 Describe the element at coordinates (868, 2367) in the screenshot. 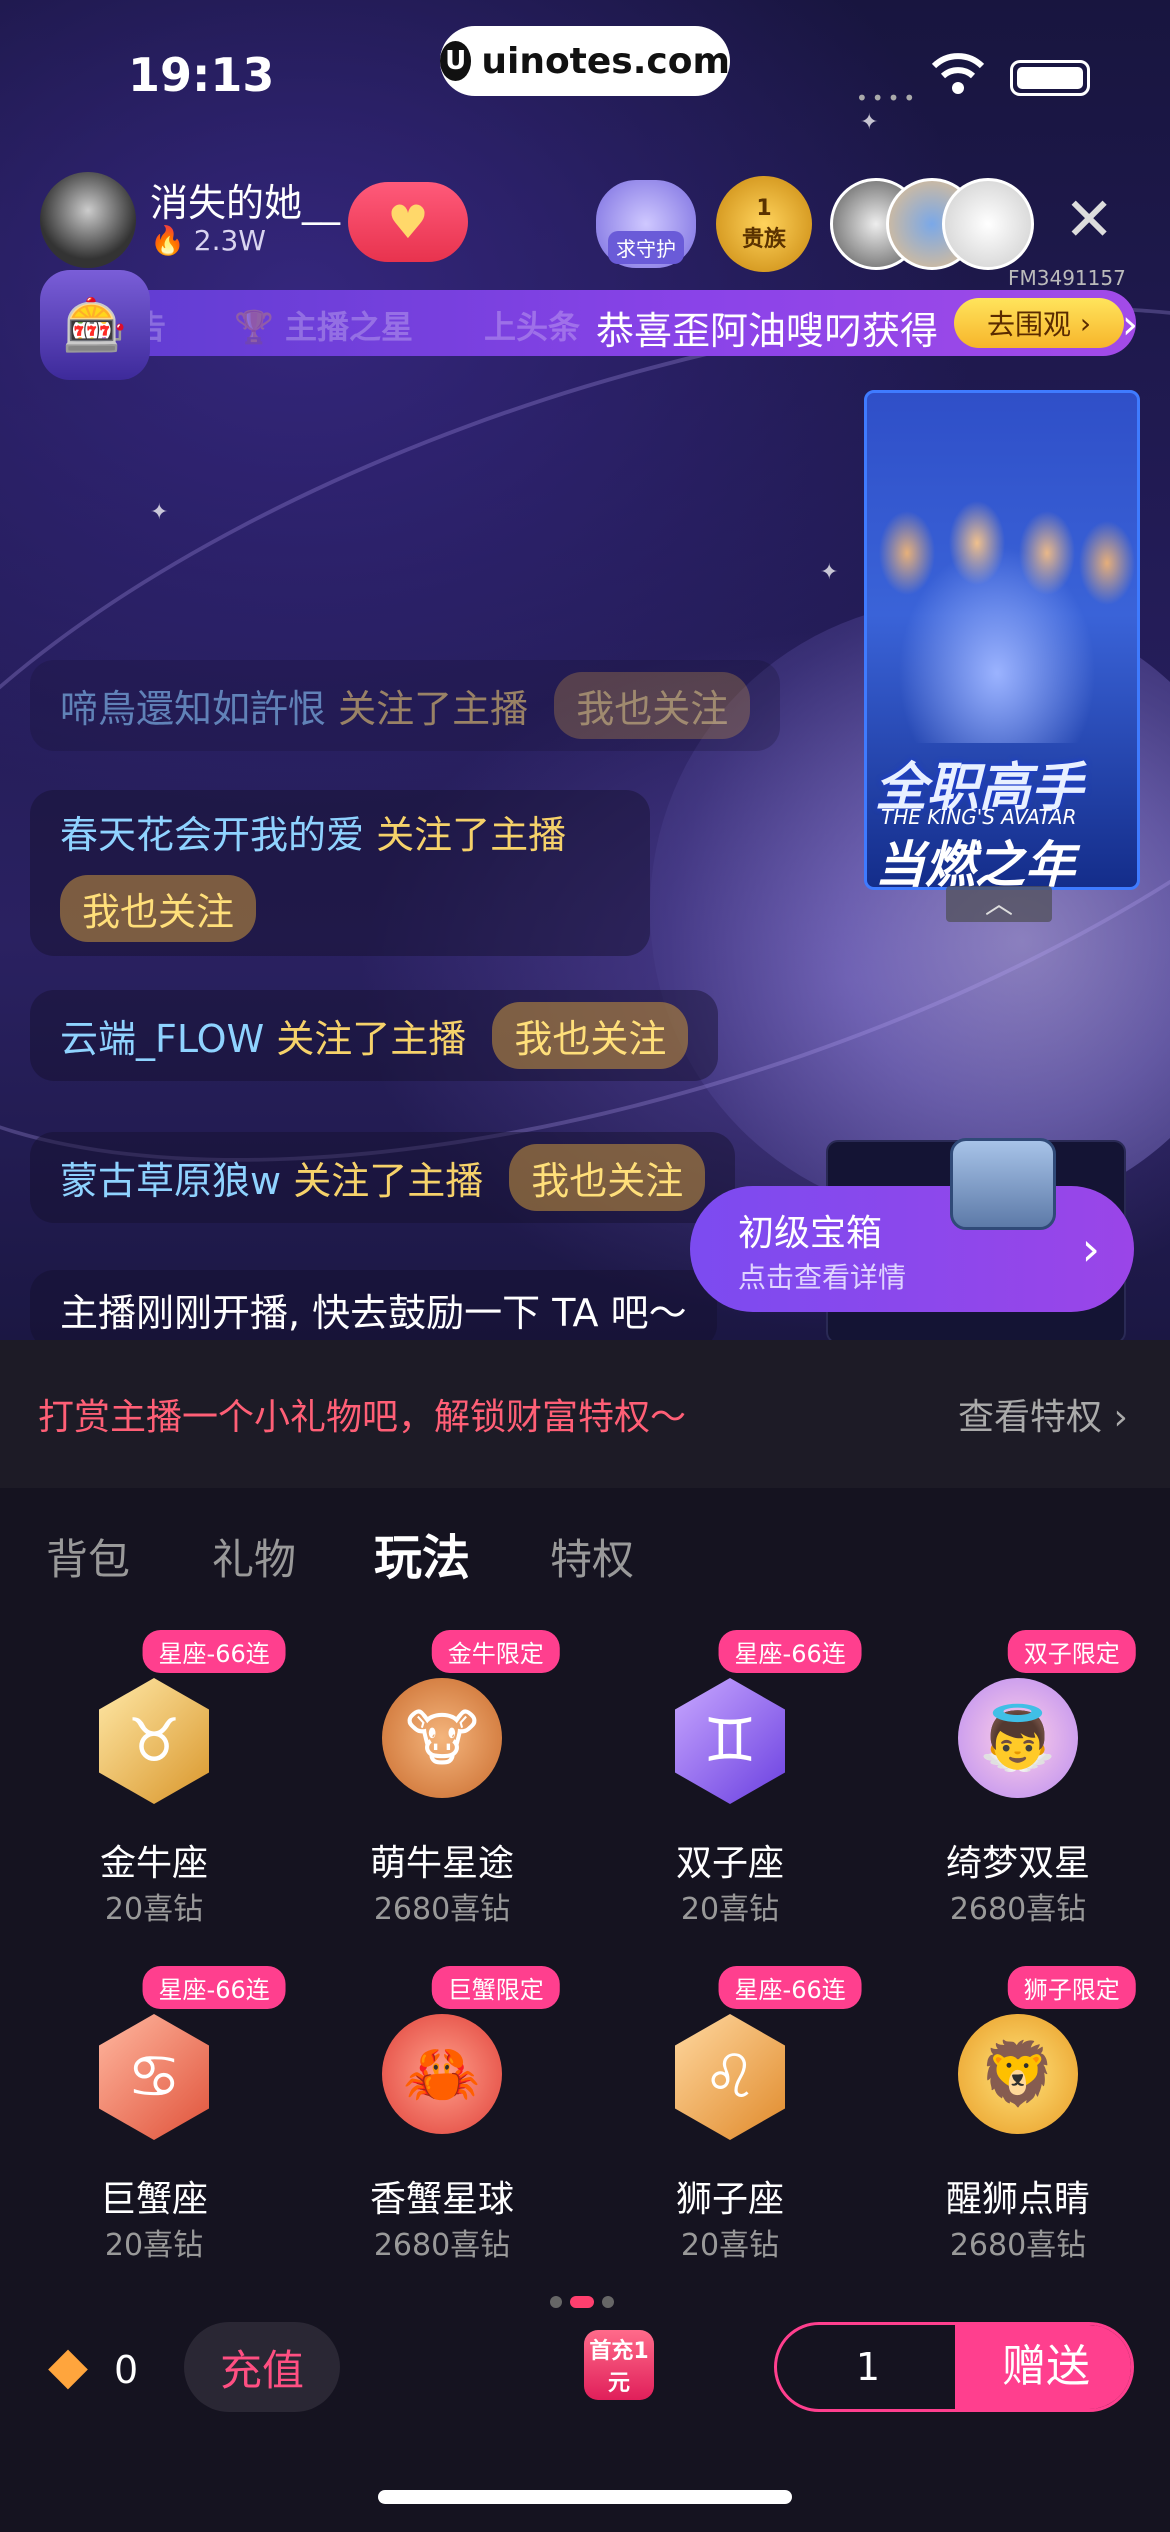

I see `quantity-selector: 1` at that location.